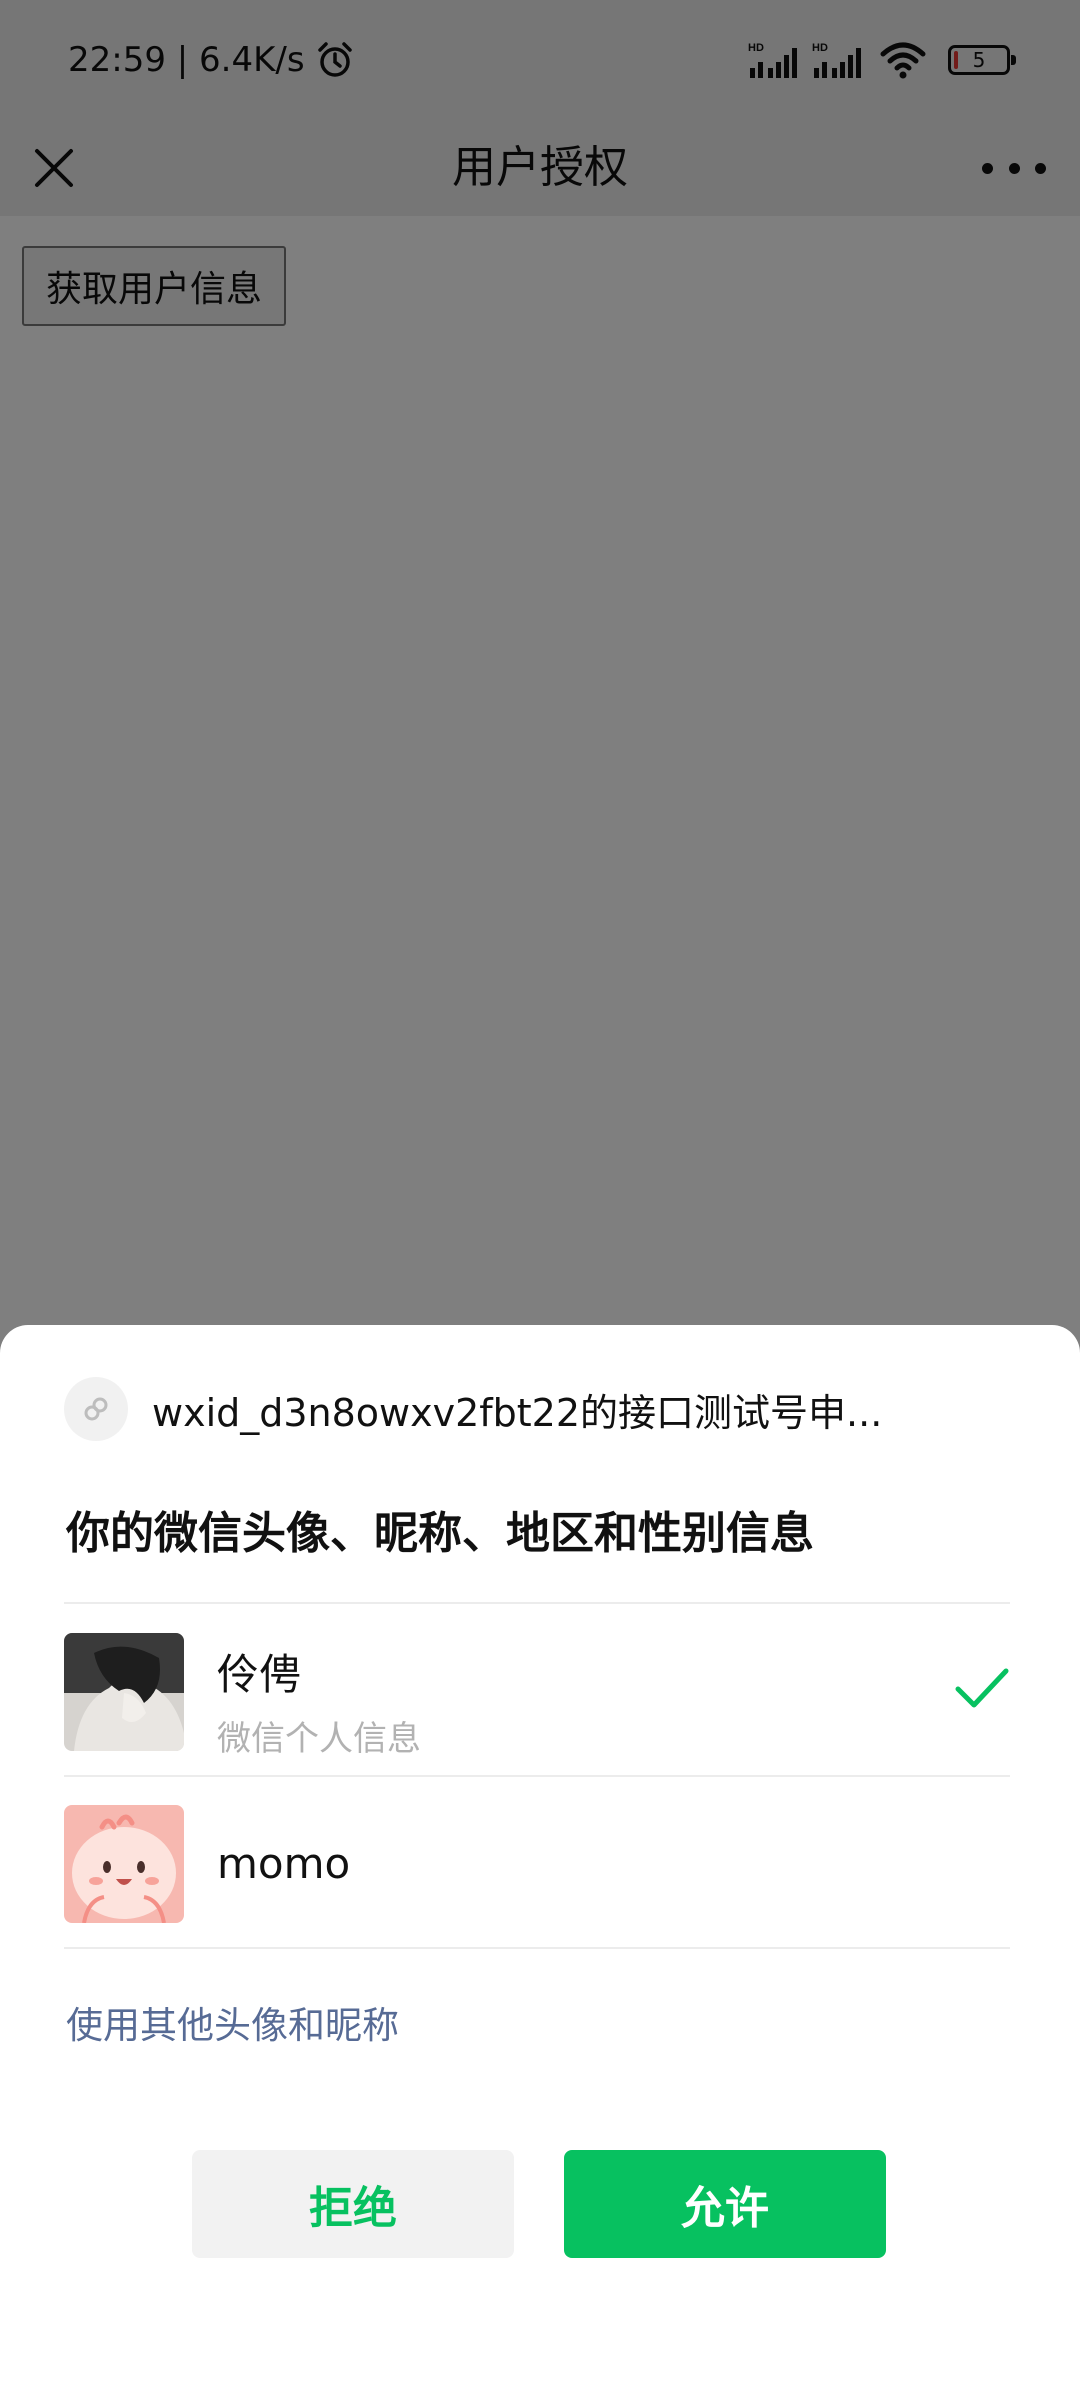 This screenshot has width=1080, height=2400. What do you see at coordinates (537, 1690) in the screenshot?
I see `account-row: 伶俜 微信个人信息` at bounding box center [537, 1690].